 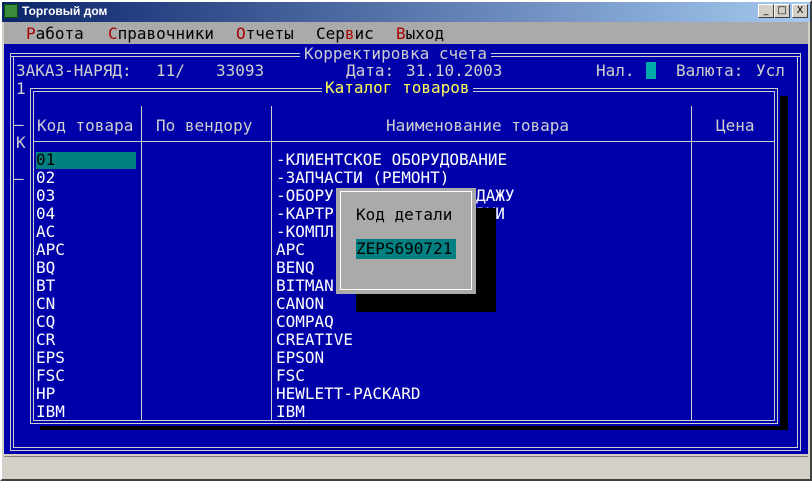 I want to click on row-name-tail: ДАЖУ, so click(x=495, y=195).